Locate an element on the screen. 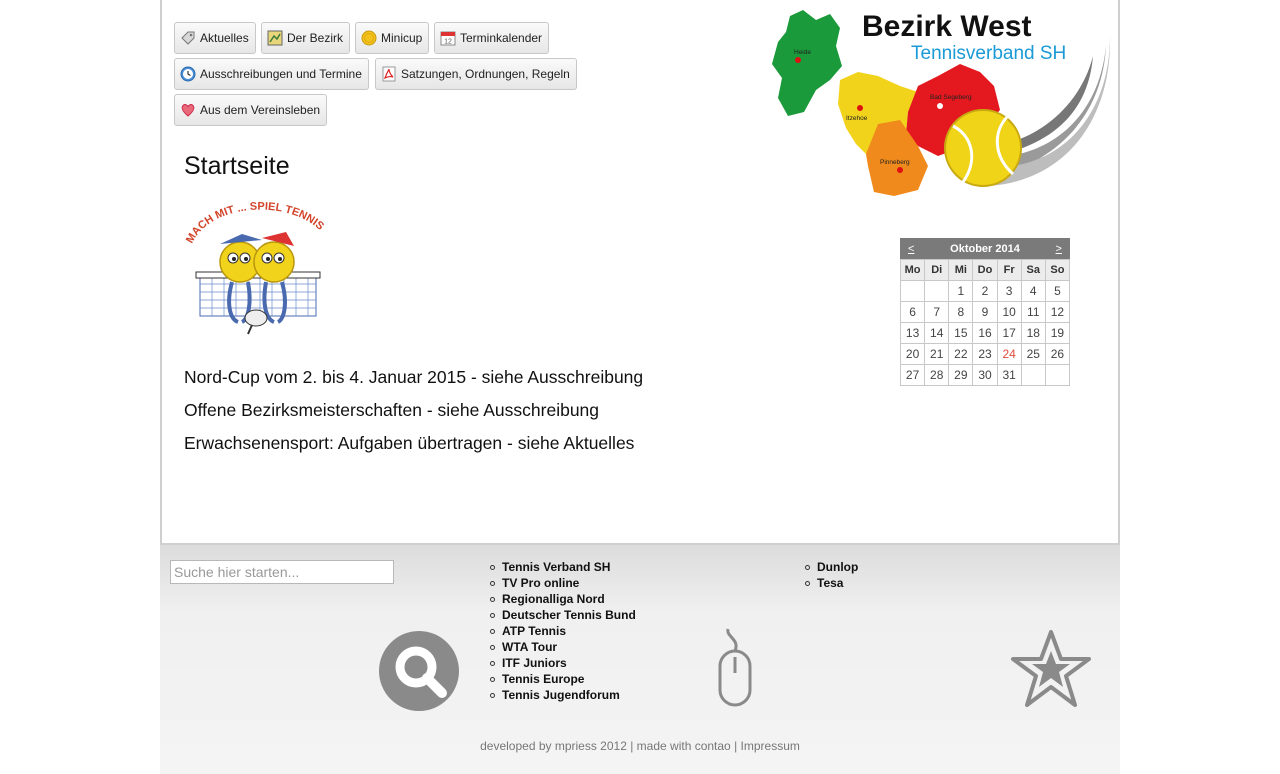 The image size is (1280, 774). calendar-week-row: 6 7 8 9 10 11 12 is located at coordinates (985, 312).